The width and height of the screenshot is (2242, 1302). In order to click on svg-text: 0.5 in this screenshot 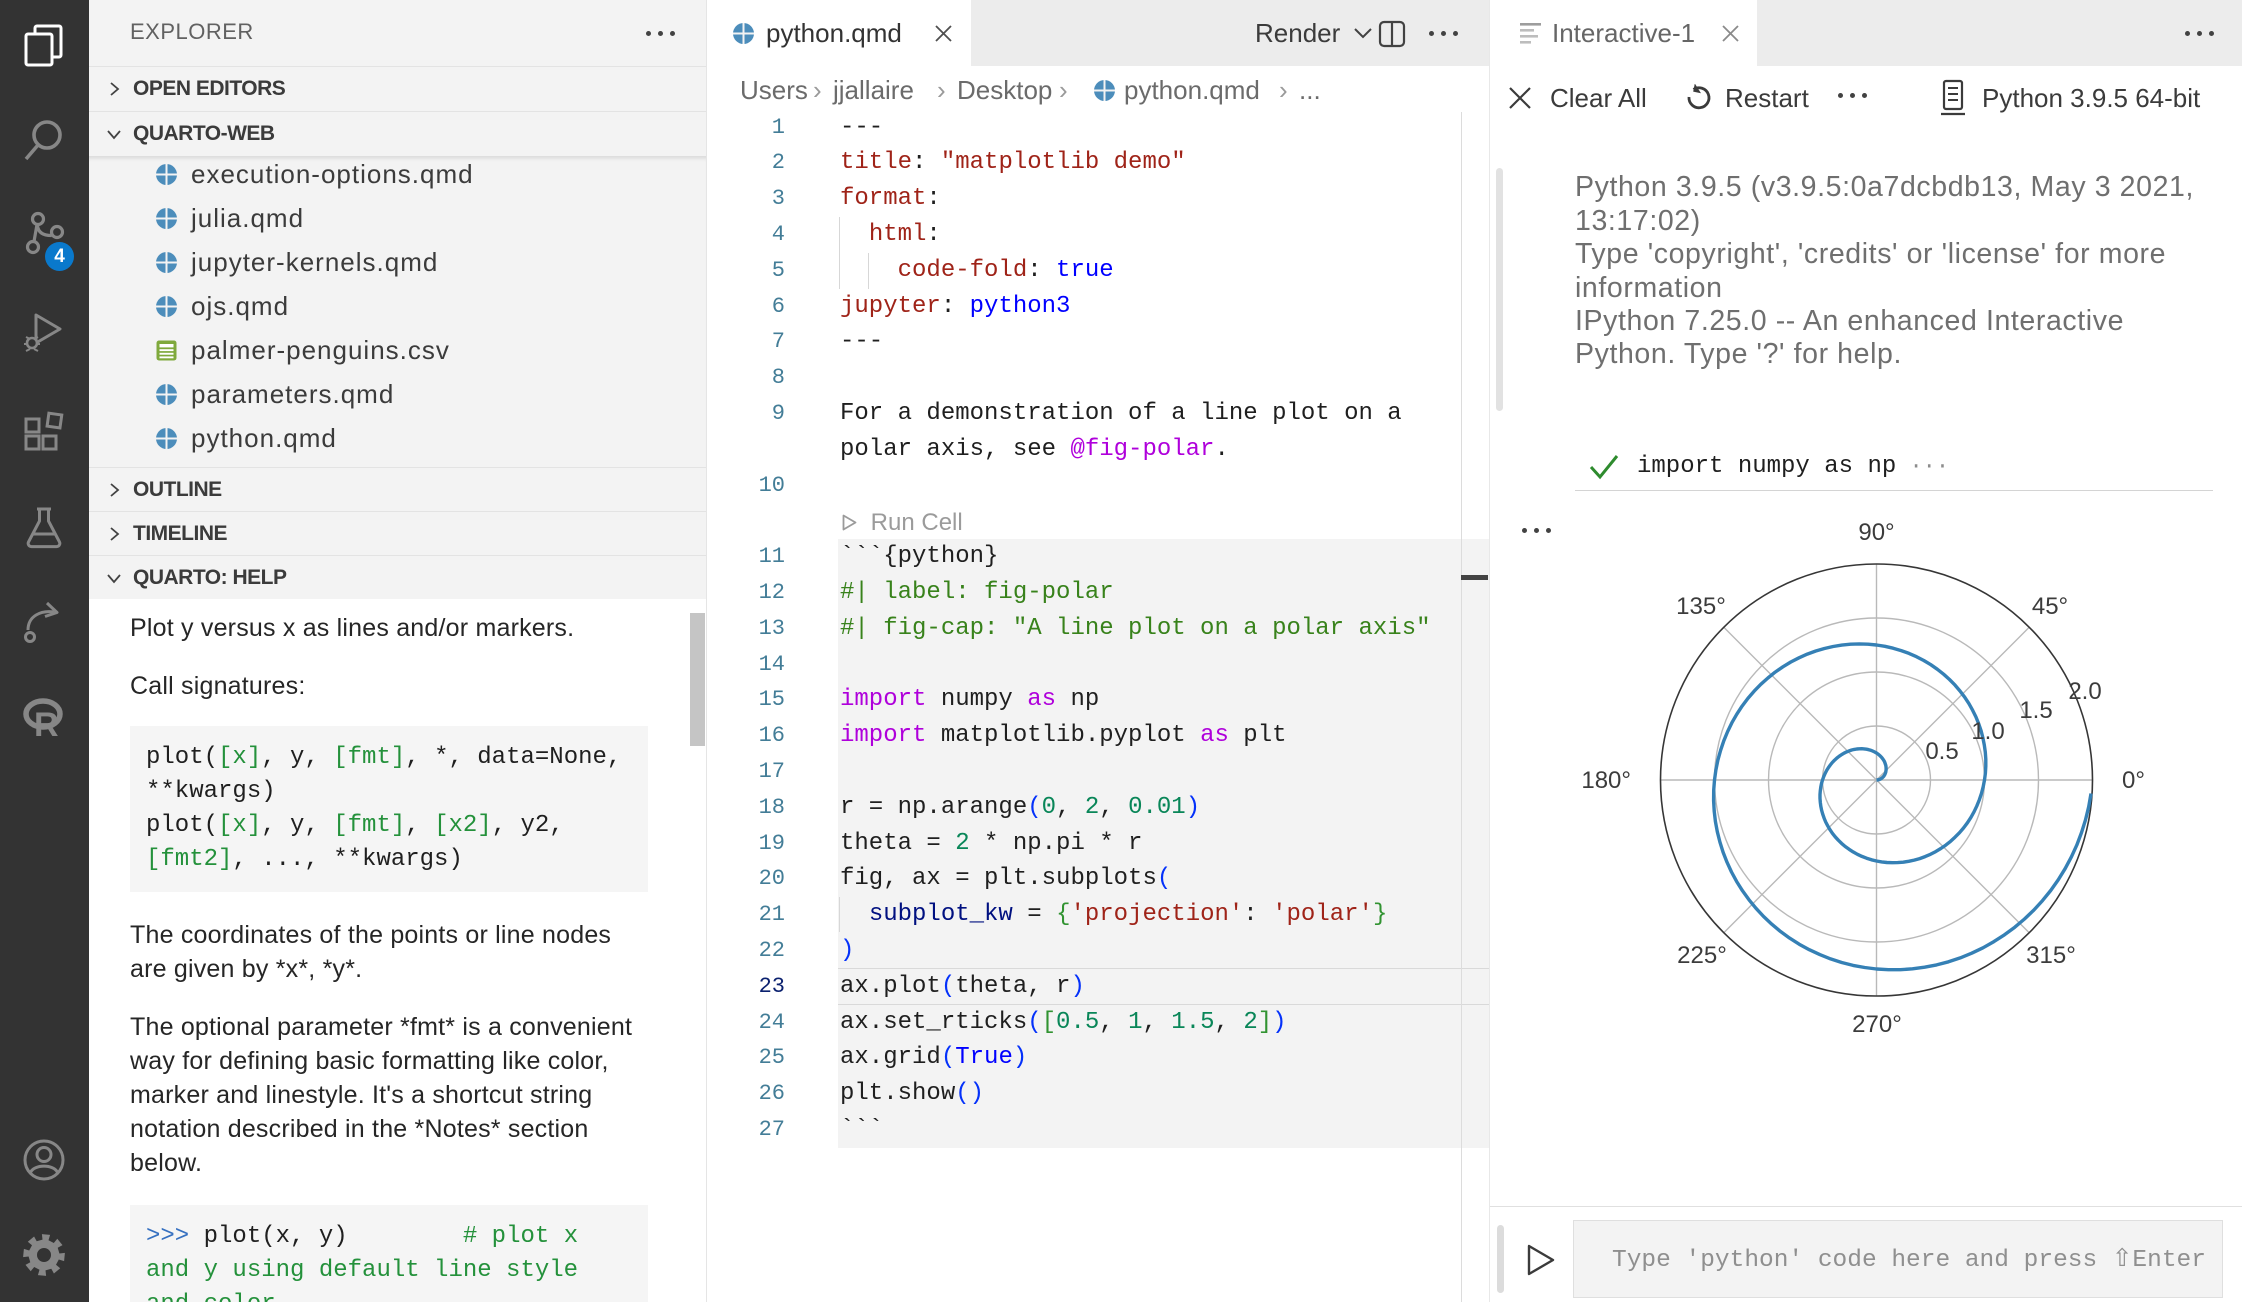, I will do `click(1941, 751)`.